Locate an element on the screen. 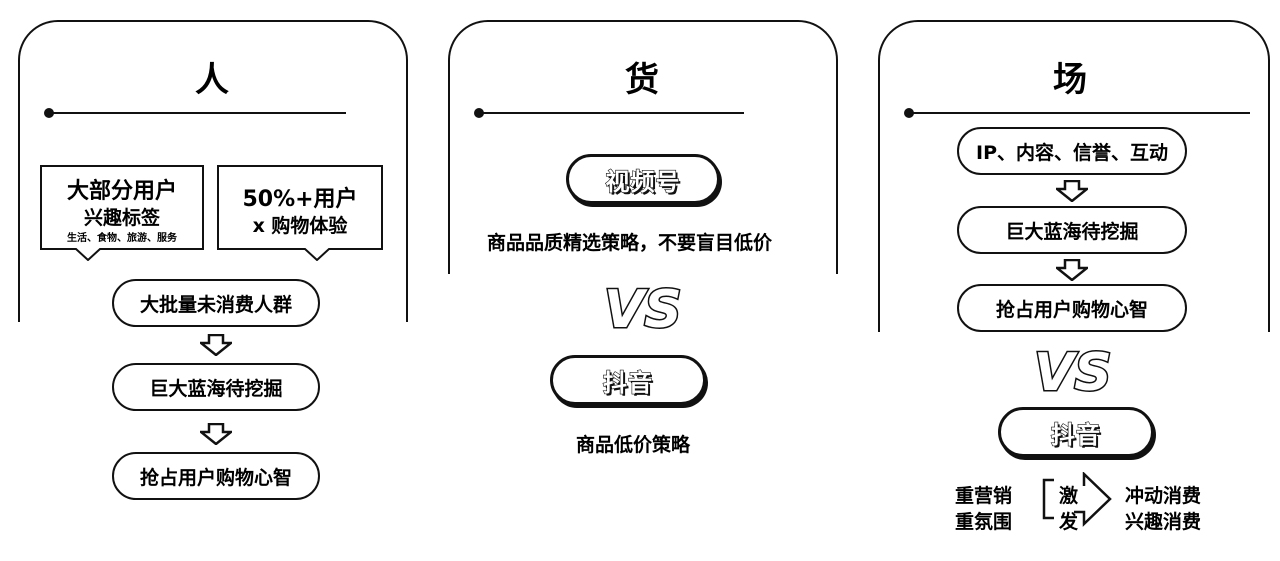  marketing-focus-2: 重氛围 is located at coordinates (984, 522).